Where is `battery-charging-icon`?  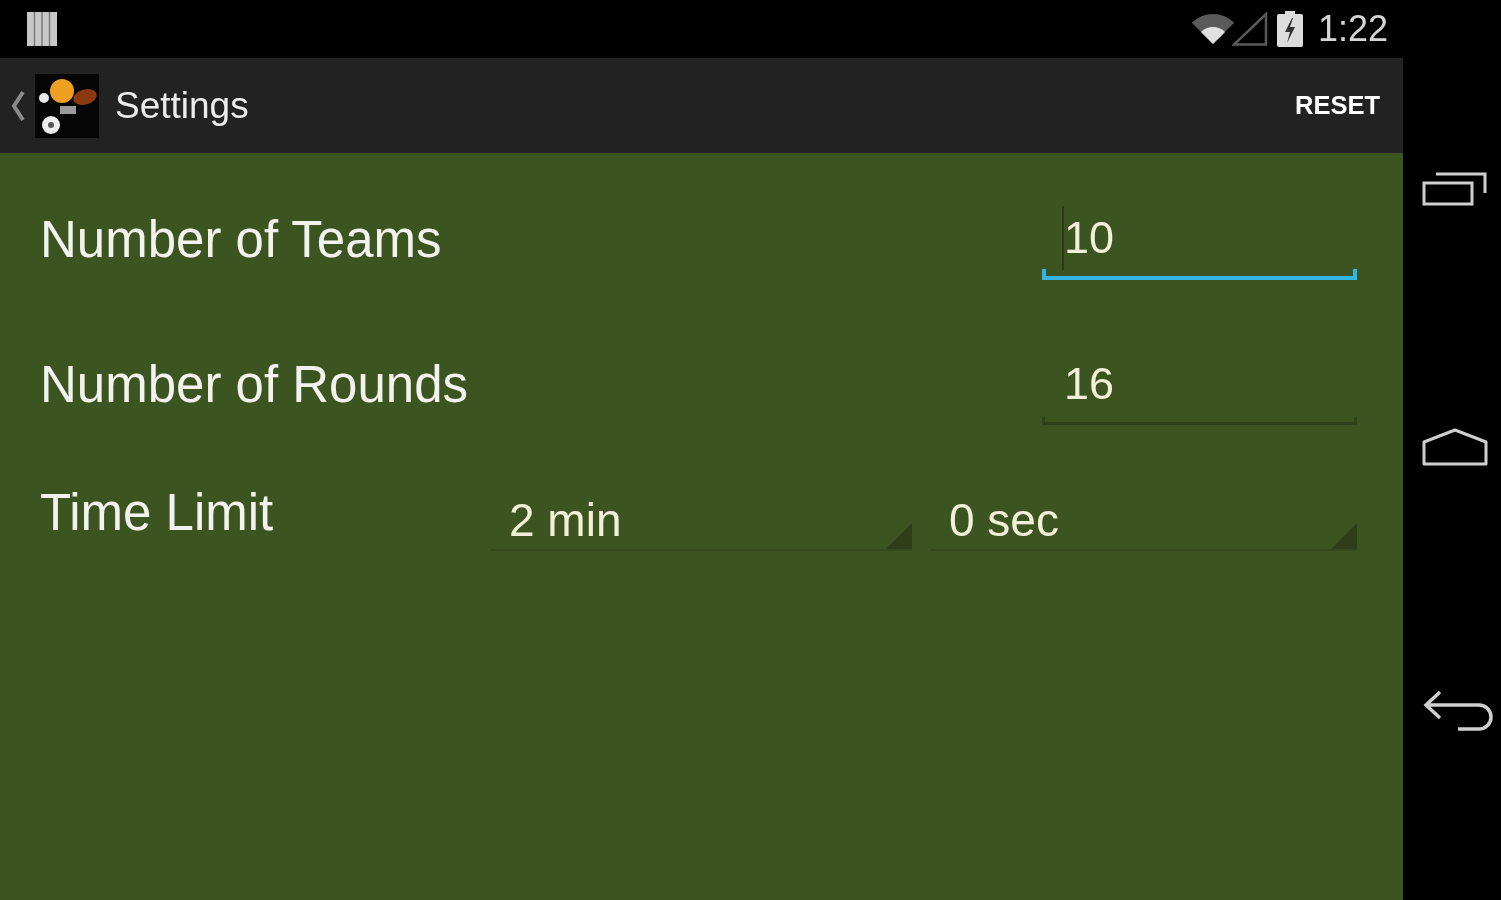 battery-charging-icon is located at coordinates (1289, 29).